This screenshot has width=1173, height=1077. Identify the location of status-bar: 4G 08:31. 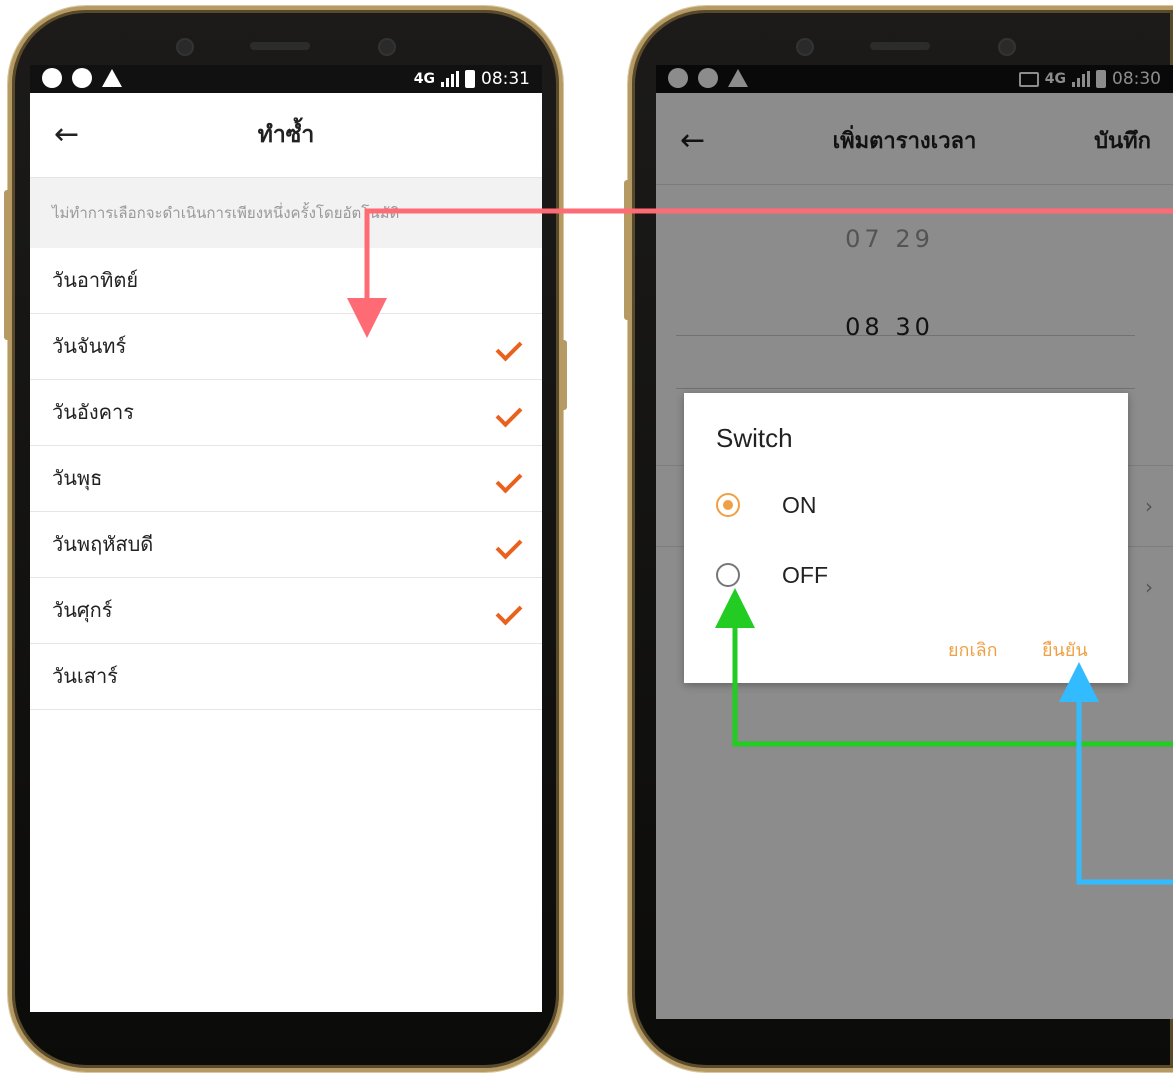
(286, 79).